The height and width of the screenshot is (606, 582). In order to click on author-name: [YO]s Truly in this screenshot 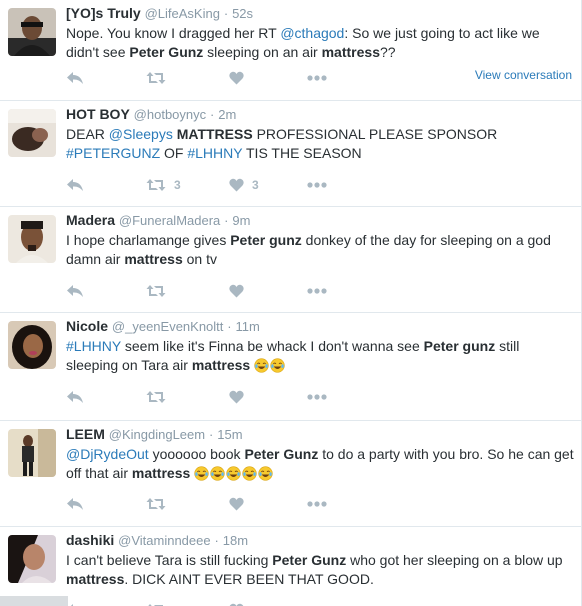, I will do `click(103, 13)`.